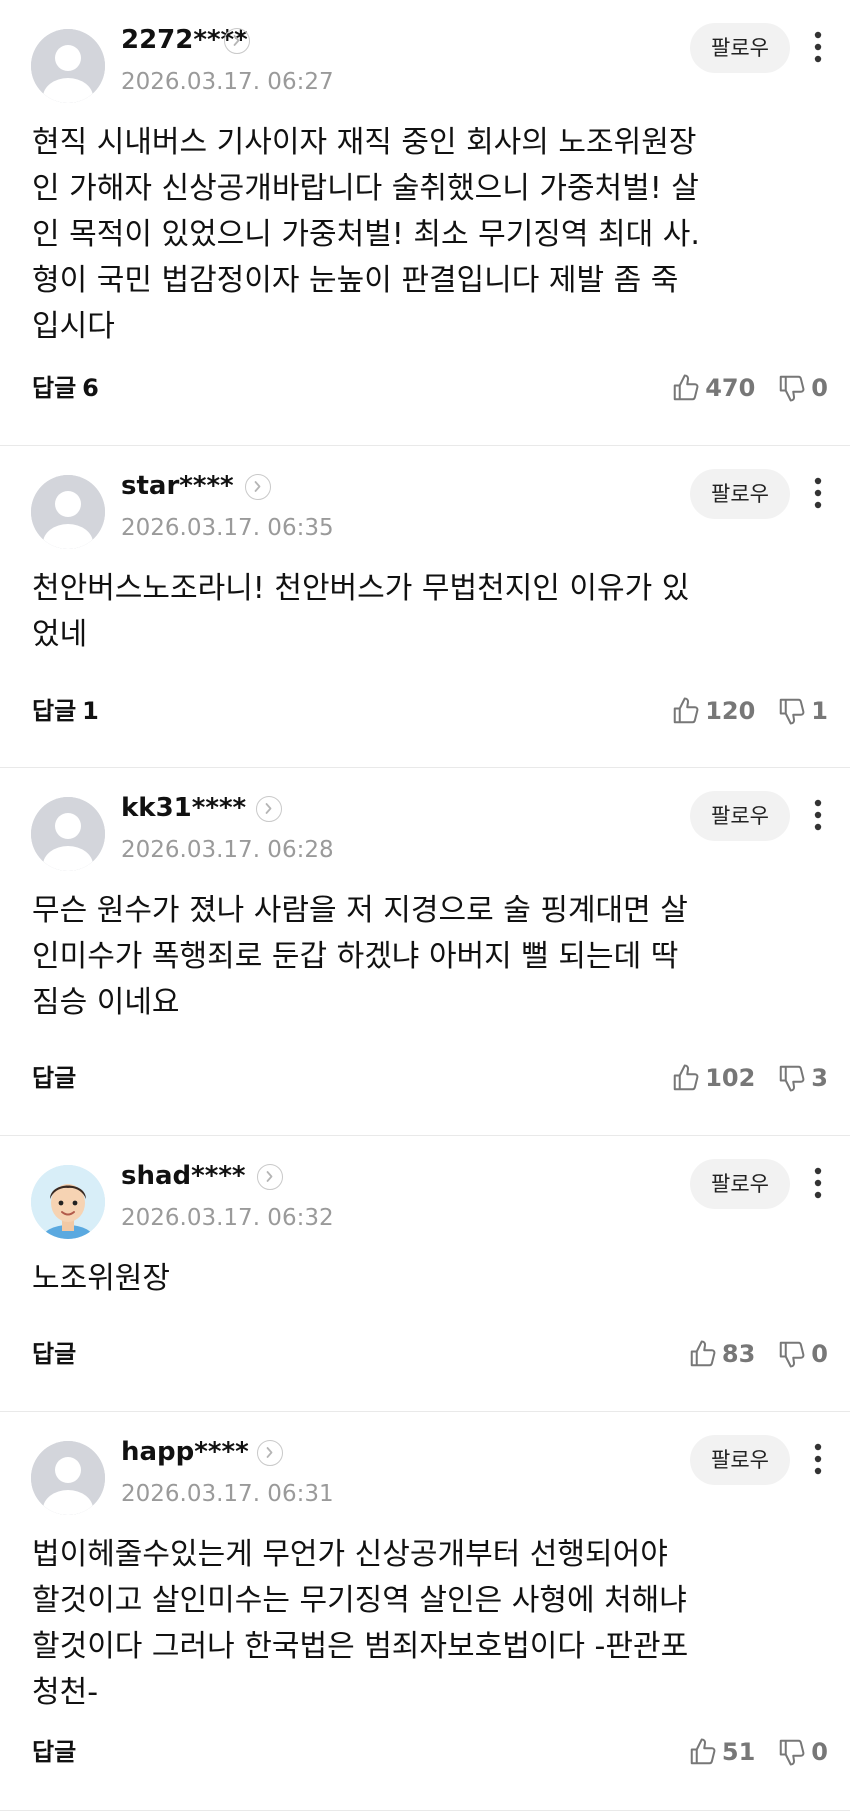 The image size is (850, 1811). I want to click on comment-actions: 120 1, so click(749, 711).